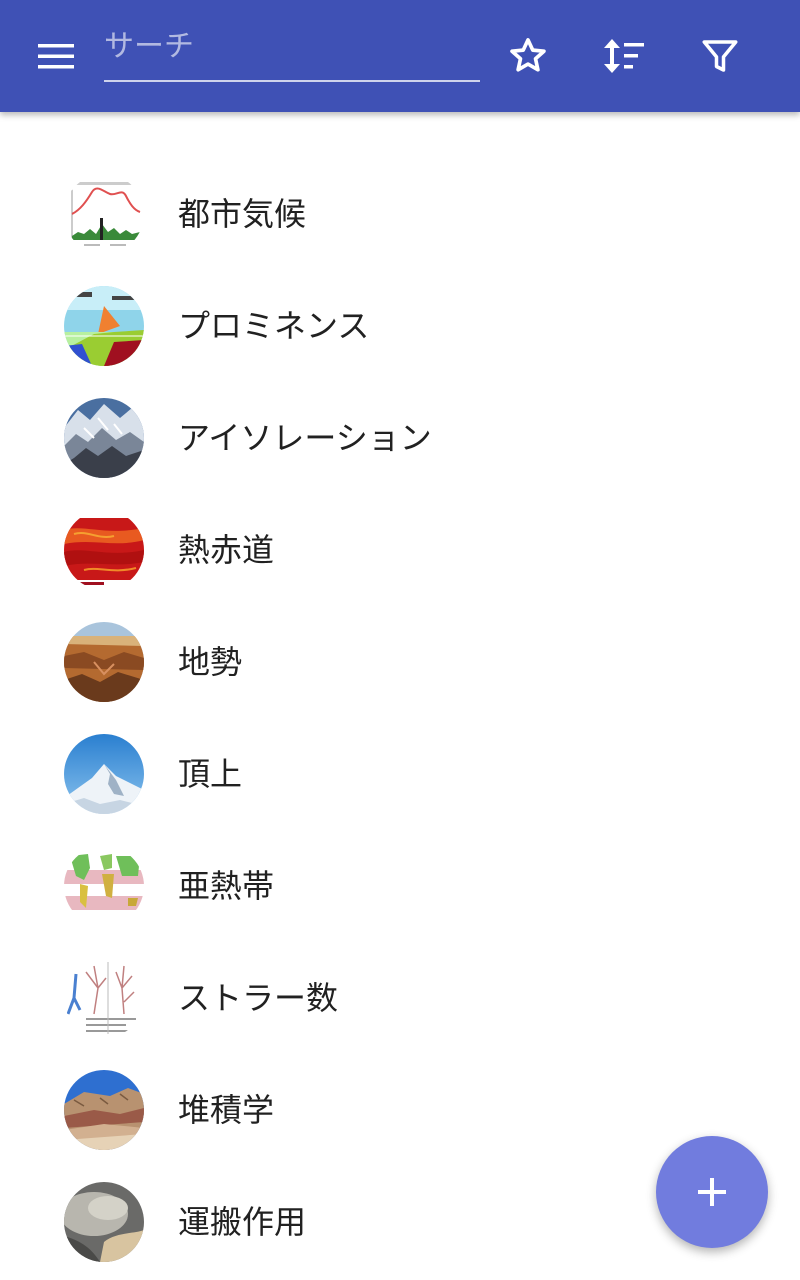  I want to click on filter-button, so click(720, 56).